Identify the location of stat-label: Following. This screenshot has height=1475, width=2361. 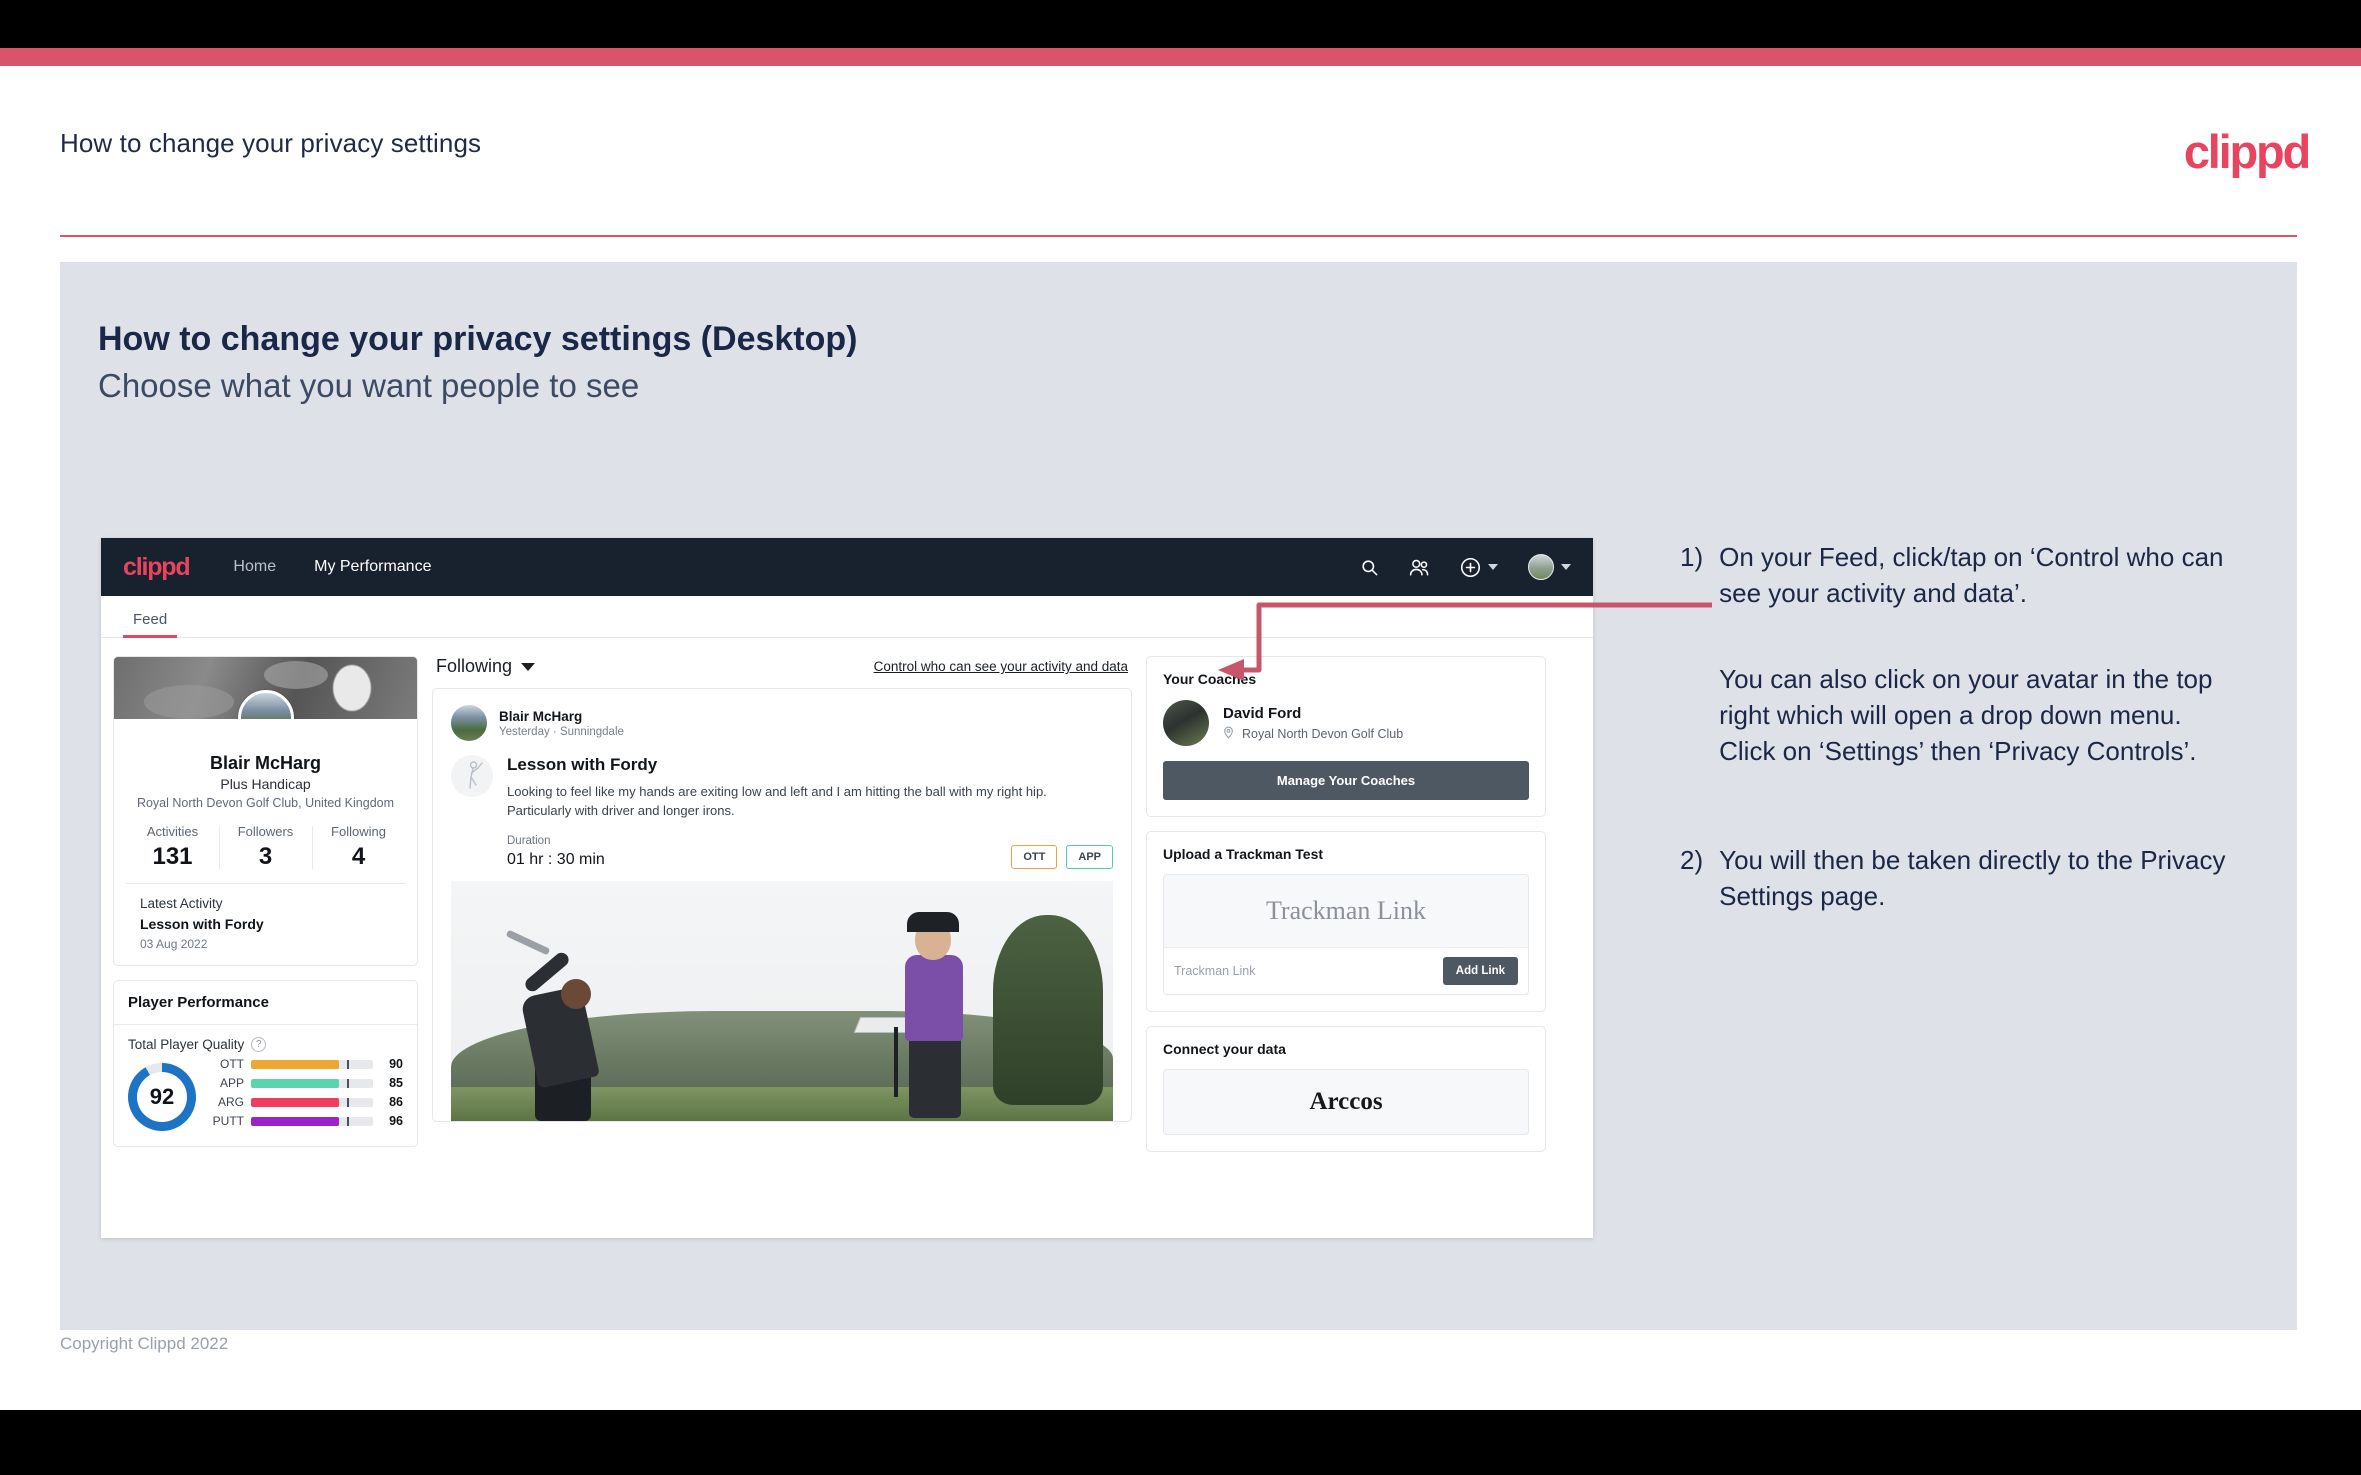
(358, 831).